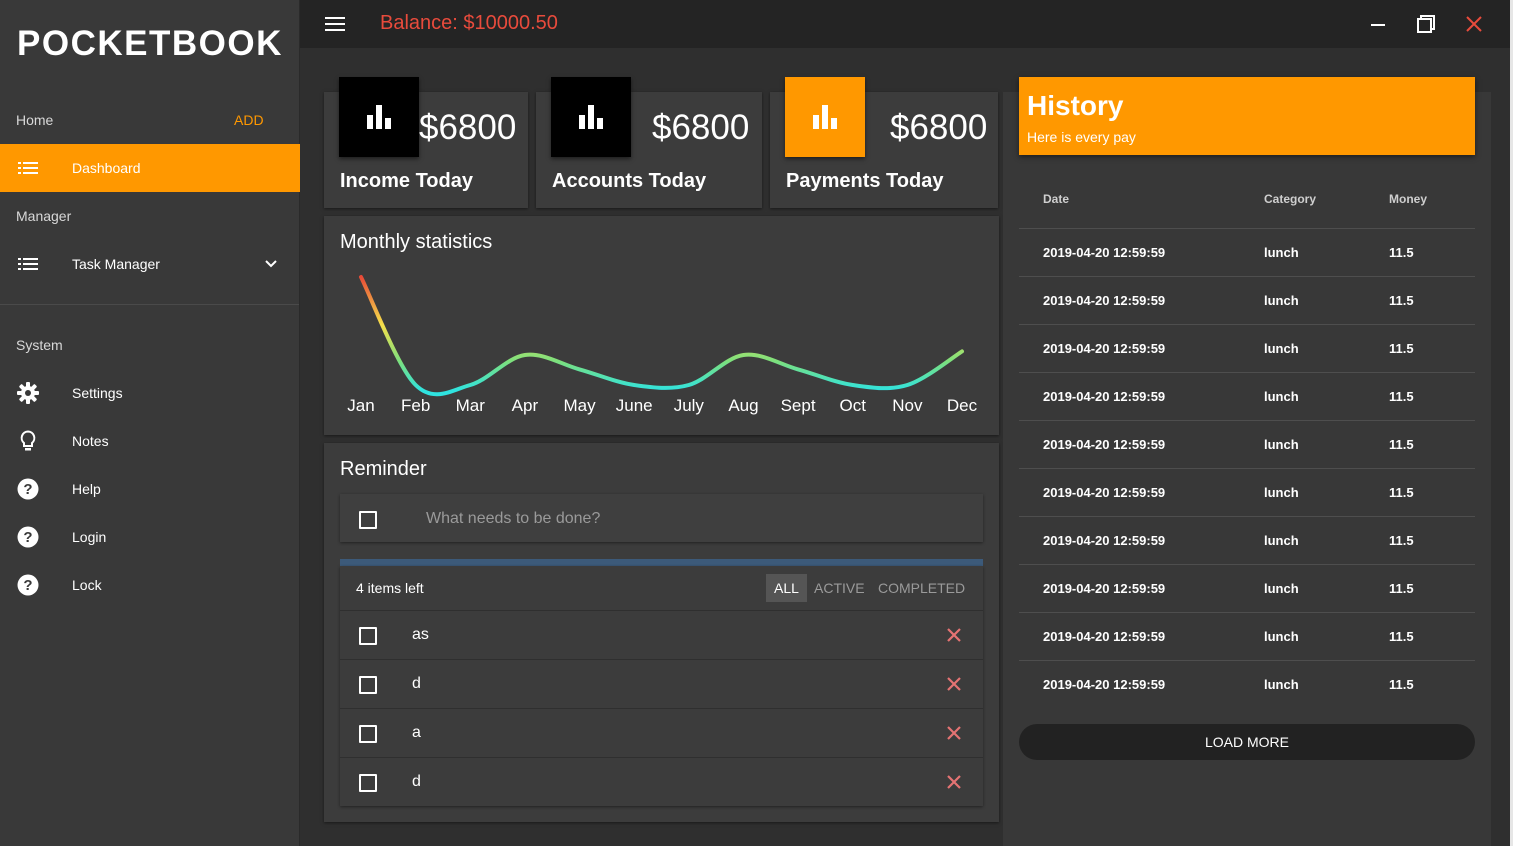 The height and width of the screenshot is (846, 1513). I want to click on list-icon, so click(28, 168).